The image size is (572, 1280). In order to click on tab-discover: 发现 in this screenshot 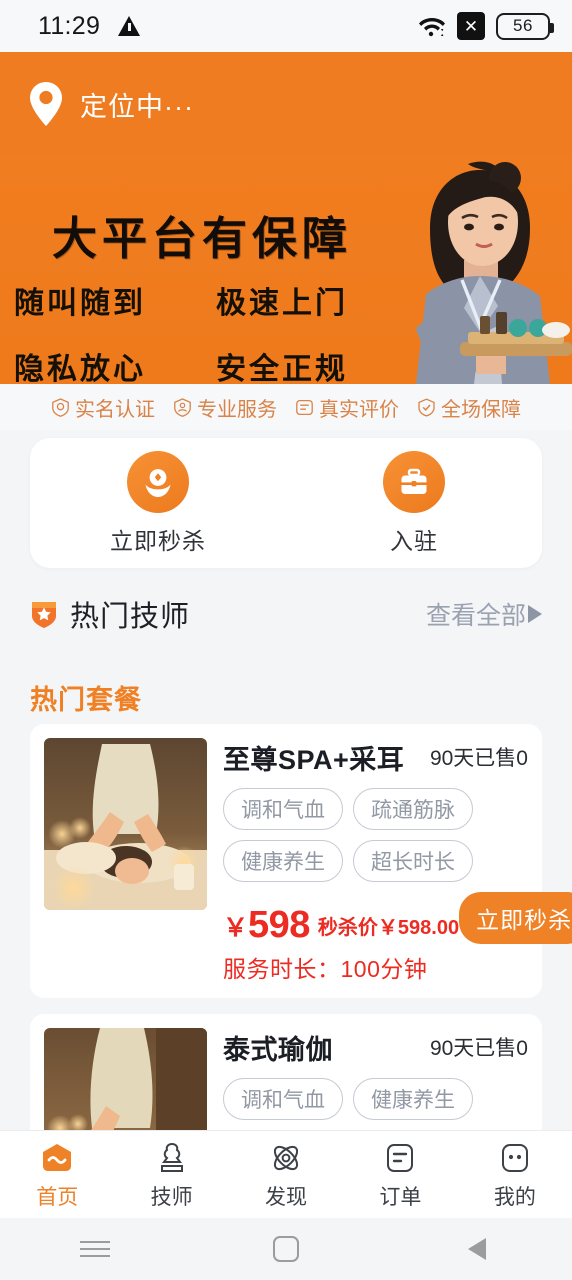, I will do `click(286, 1175)`.